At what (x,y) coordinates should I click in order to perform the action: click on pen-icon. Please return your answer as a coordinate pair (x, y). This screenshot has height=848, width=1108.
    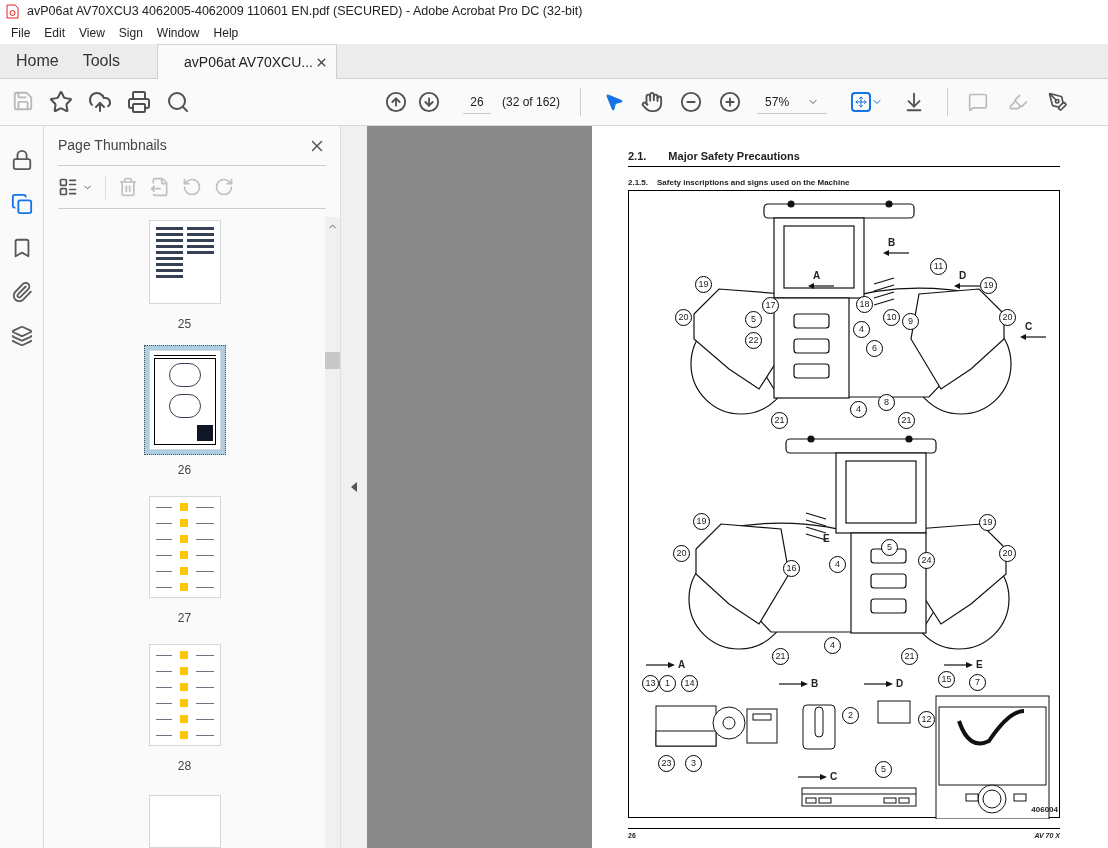
    Looking at the image, I should click on (1058, 102).